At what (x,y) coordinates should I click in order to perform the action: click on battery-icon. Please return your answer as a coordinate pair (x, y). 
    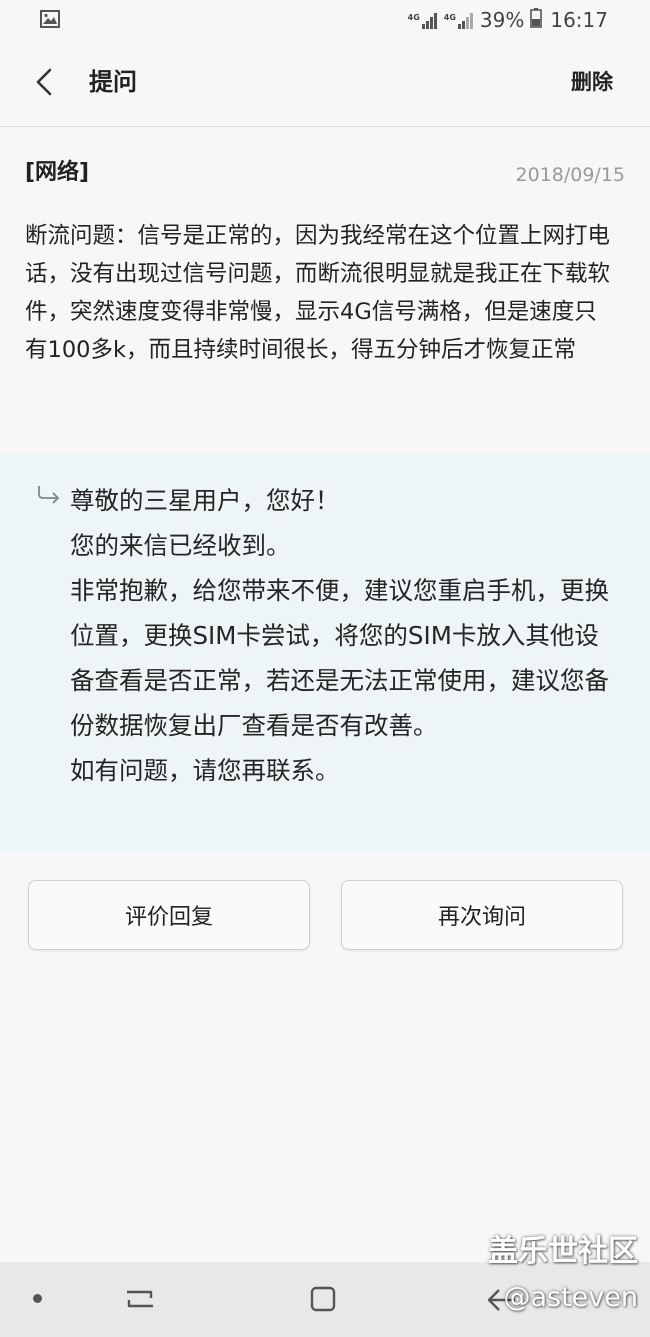
    Looking at the image, I should click on (536, 20).